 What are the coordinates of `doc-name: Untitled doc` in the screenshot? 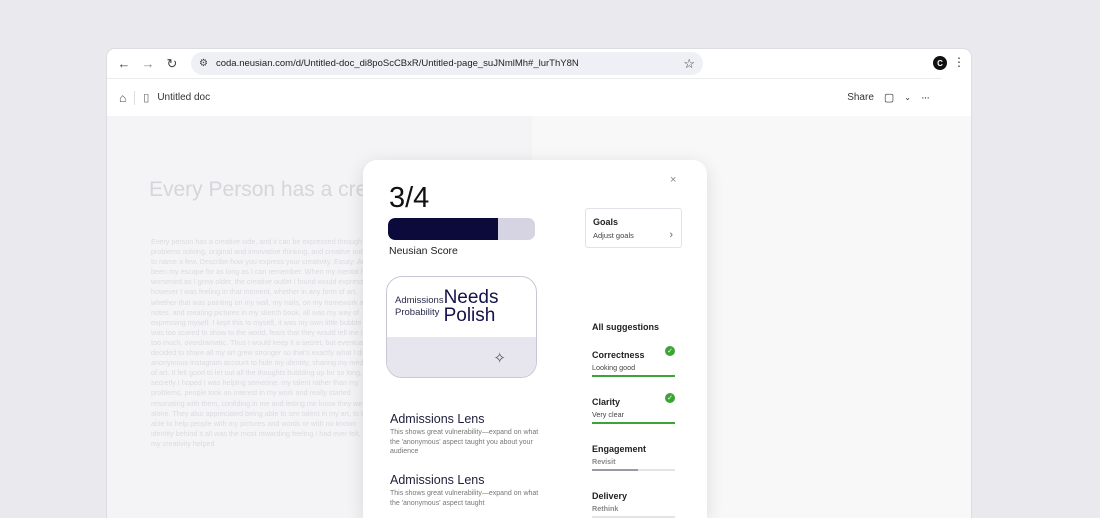 It's located at (183, 97).